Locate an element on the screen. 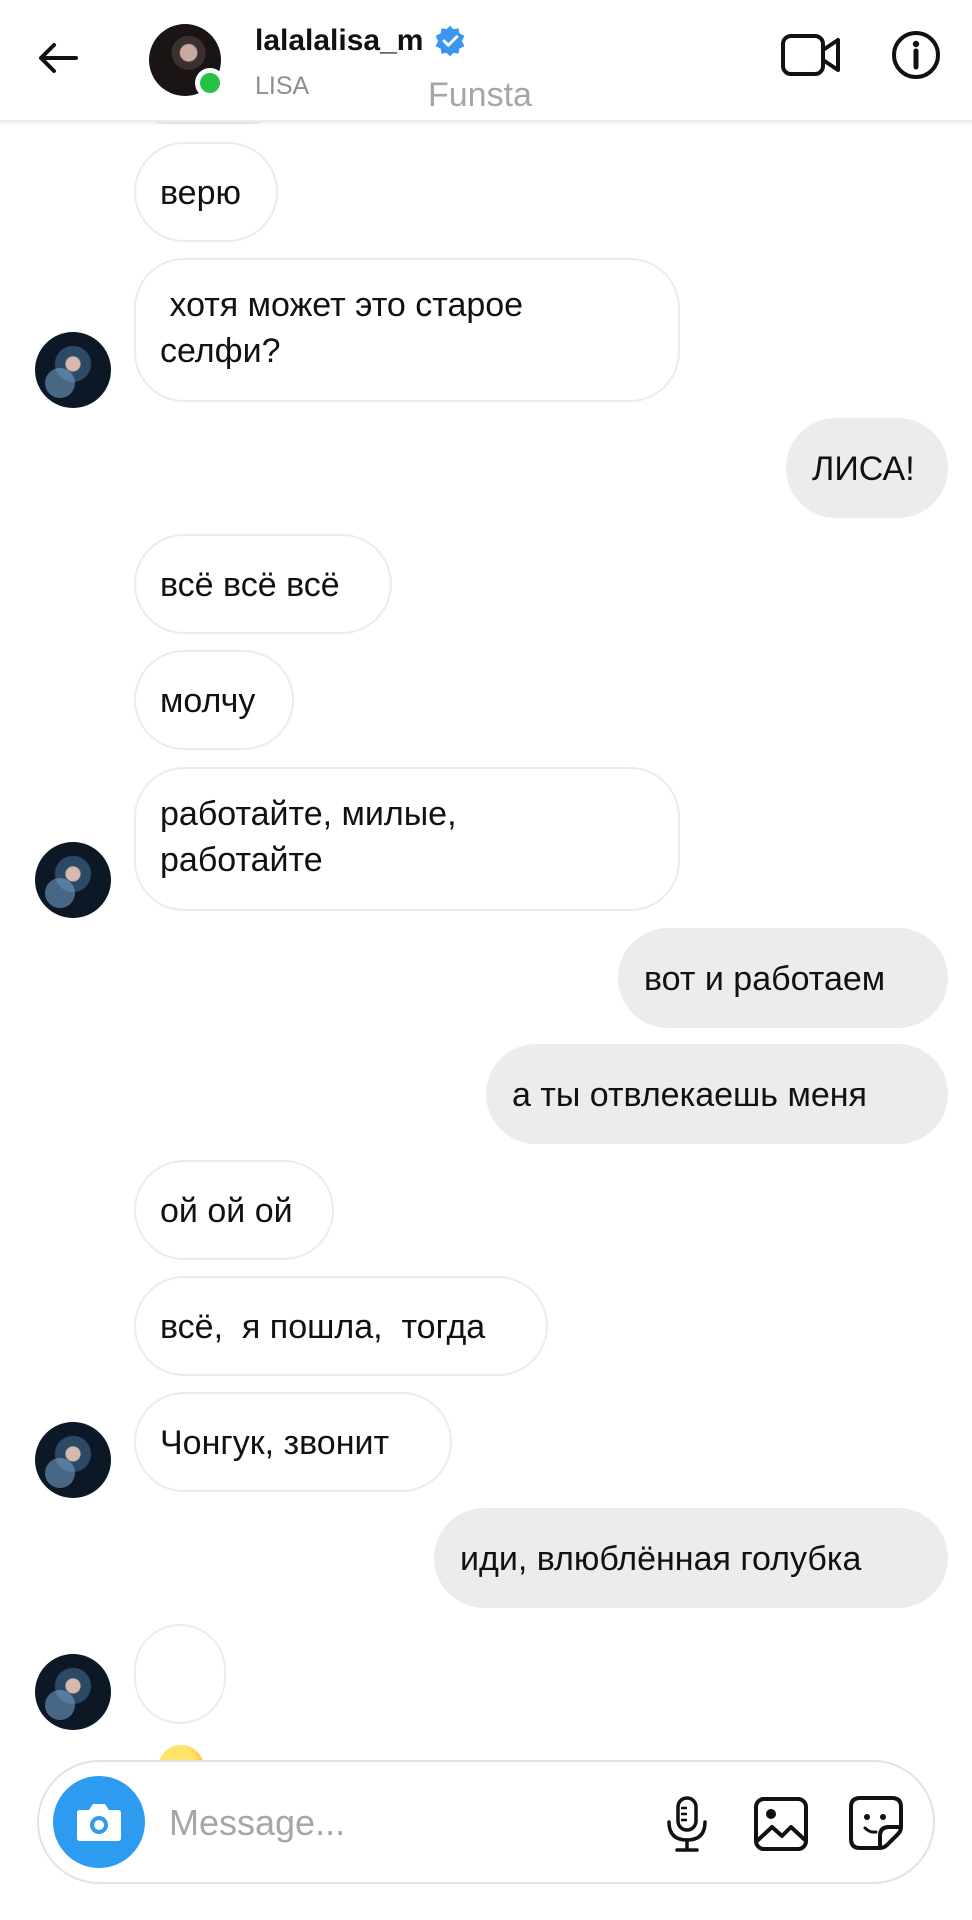 The height and width of the screenshot is (1920, 972). message-bubble-emoji is located at coordinates (180, 1708).